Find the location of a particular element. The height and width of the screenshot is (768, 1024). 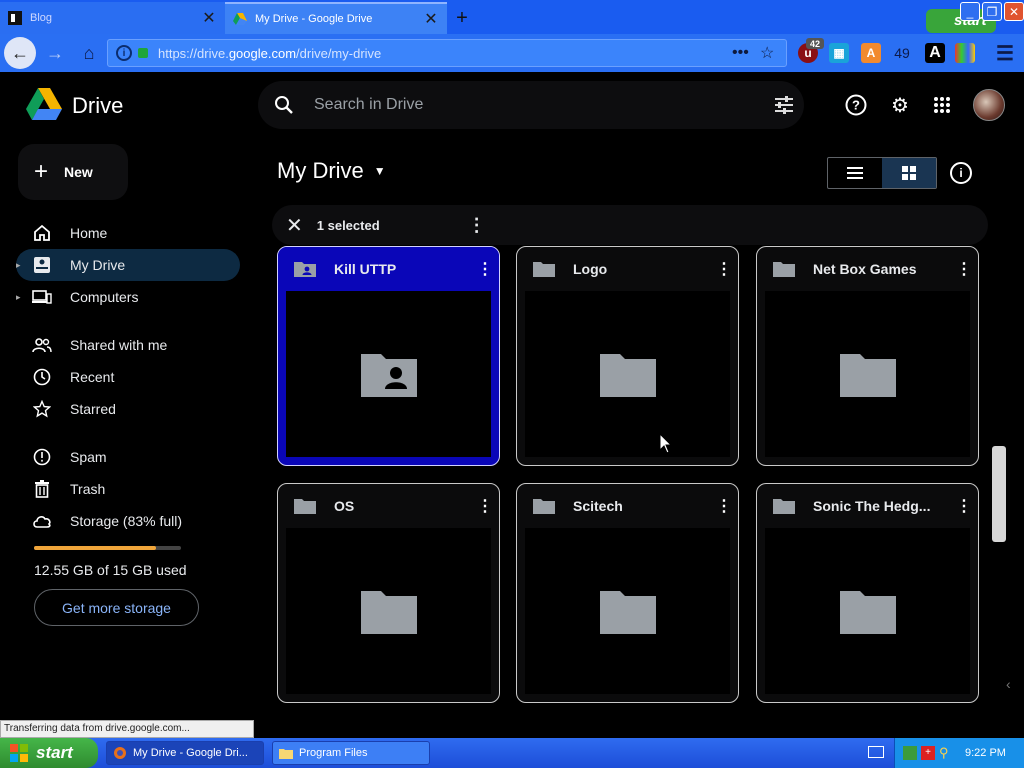

url-text: https://drive.google.com/drive/my-drive is located at coordinates (270, 53).